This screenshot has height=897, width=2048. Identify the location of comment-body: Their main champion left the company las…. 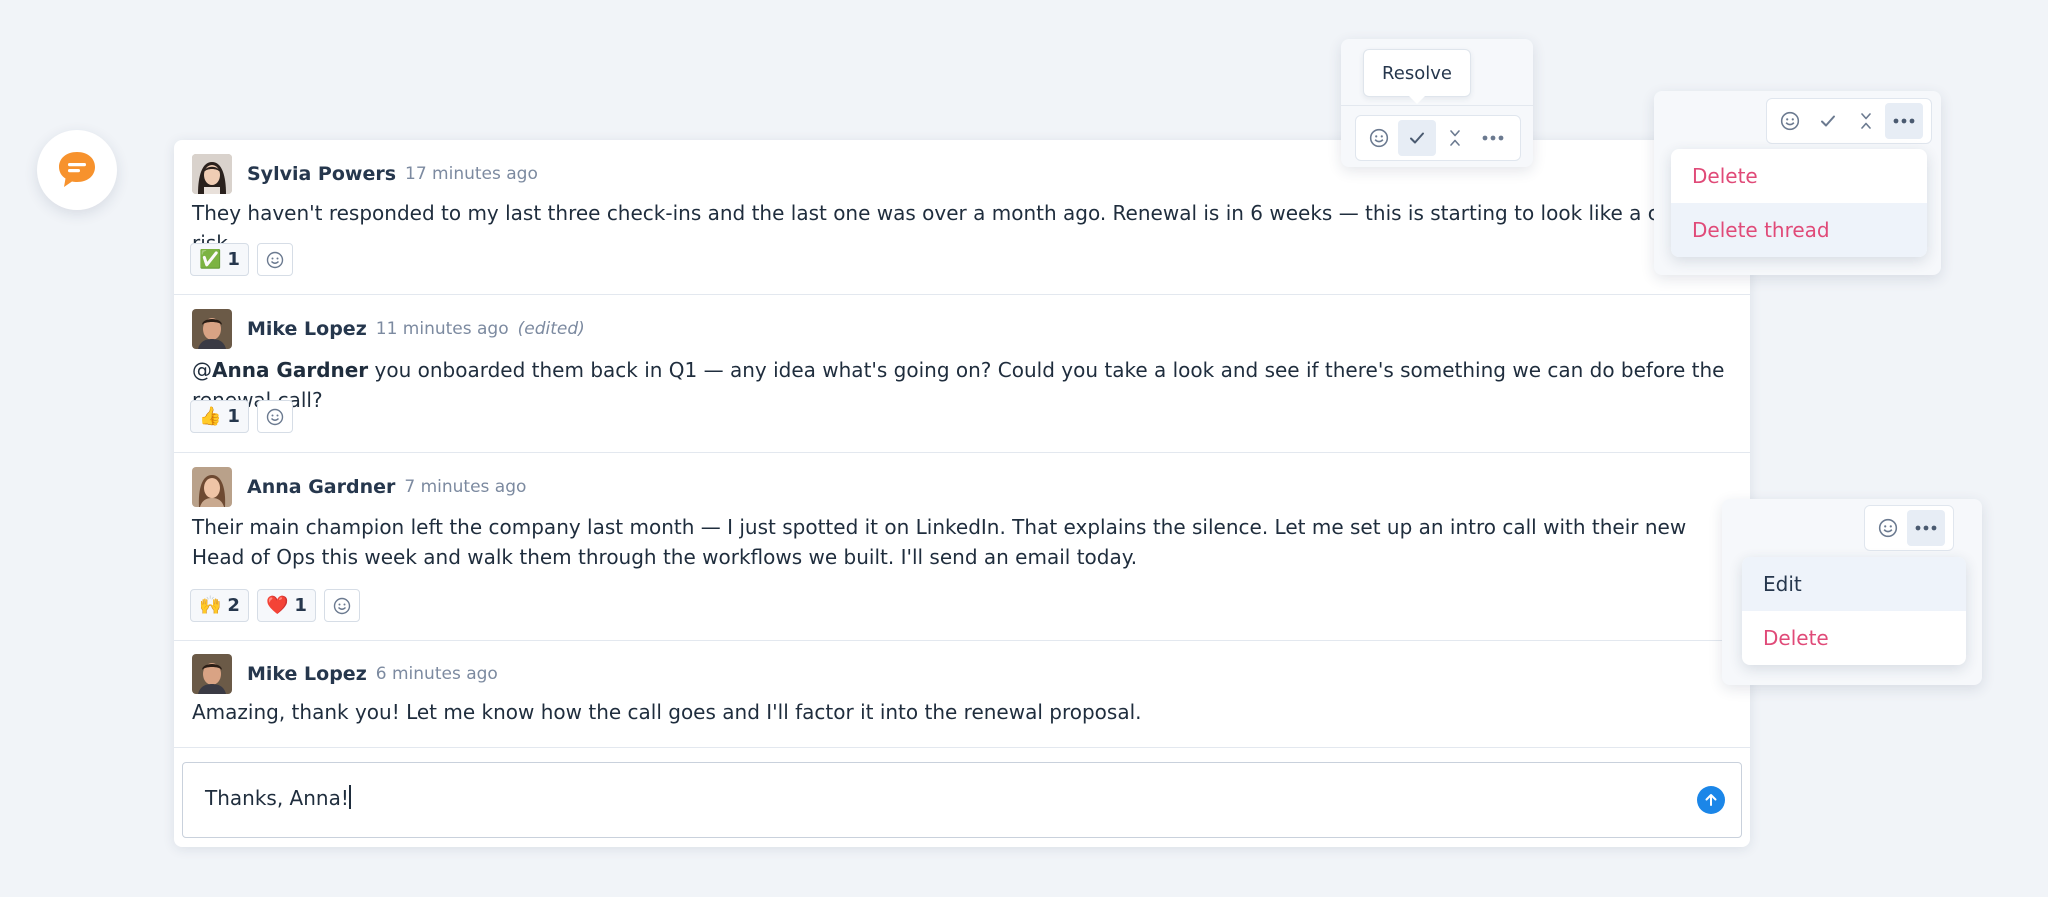
(939, 542).